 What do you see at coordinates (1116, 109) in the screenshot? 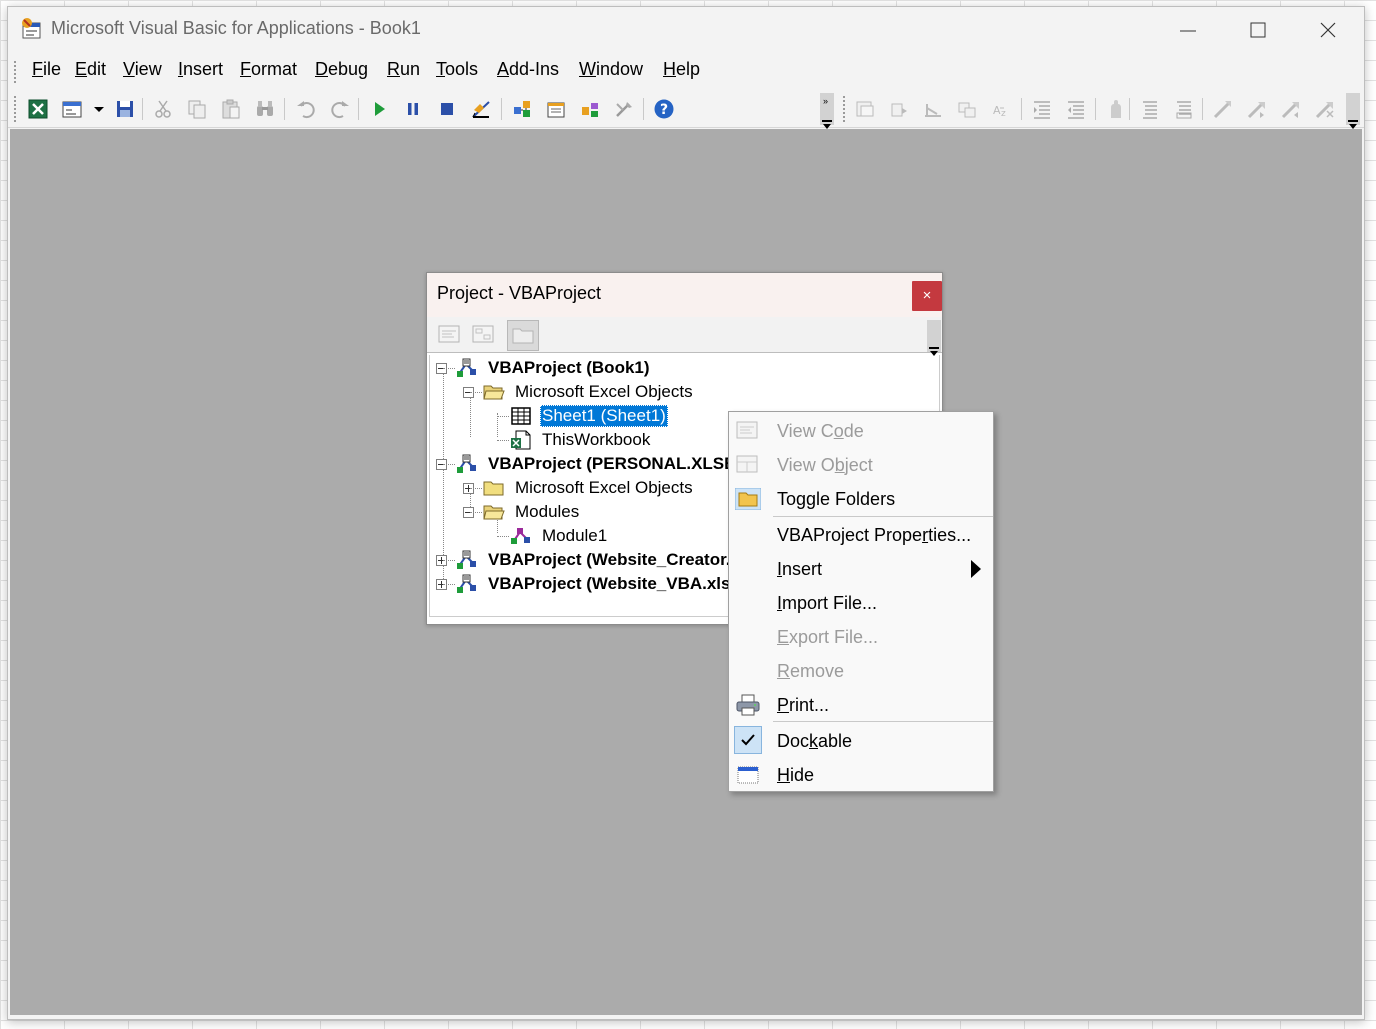
I see `toggle-breakpoint-icon` at bounding box center [1116, 109].